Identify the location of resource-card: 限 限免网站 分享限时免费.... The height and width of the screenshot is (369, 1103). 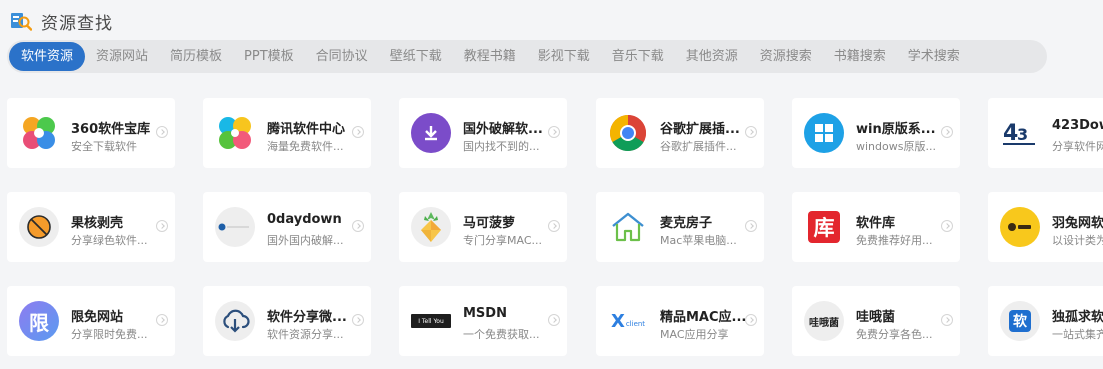
(91, 321).